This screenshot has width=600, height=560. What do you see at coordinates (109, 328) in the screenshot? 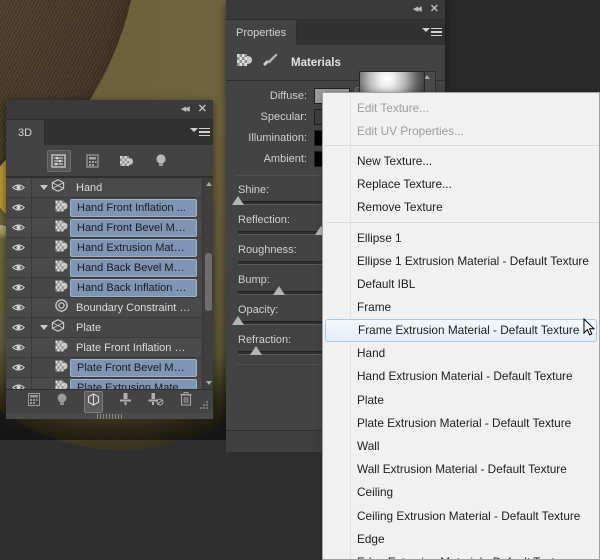
I see `scene-list-row: Plate` at bounding box center [109, 328].